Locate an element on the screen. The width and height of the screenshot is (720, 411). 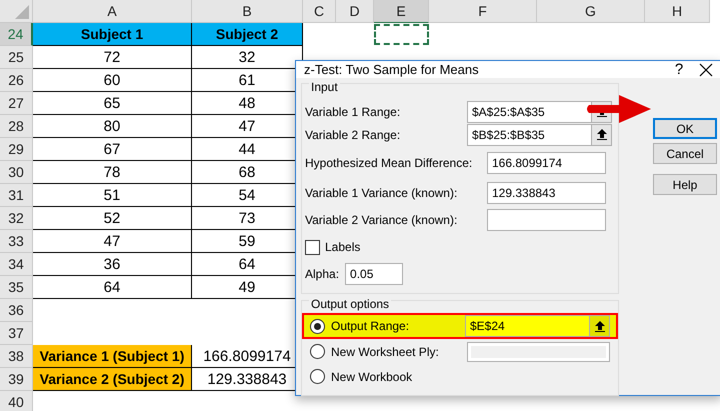
input-field: 129.338843 is located at coordinates (546, 193).